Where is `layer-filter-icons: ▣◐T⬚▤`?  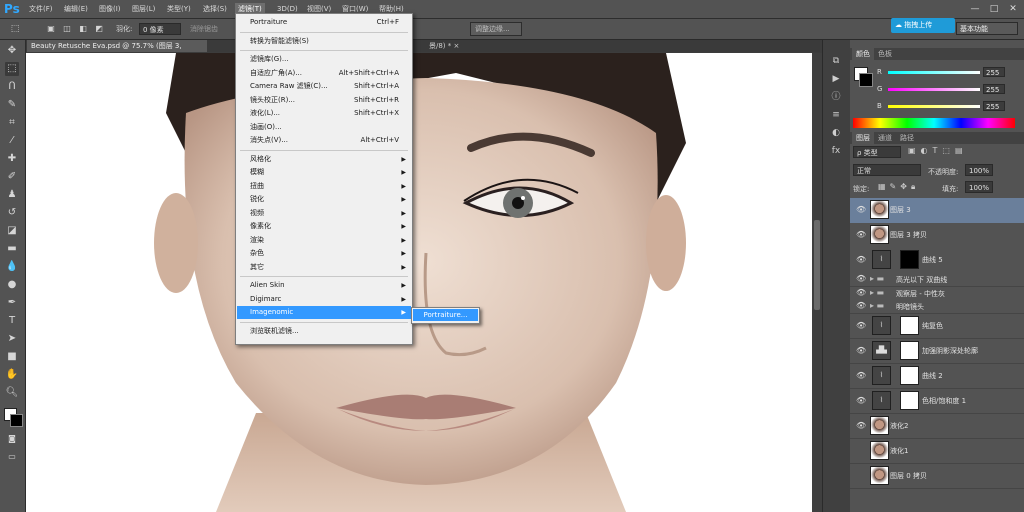 layer-filter-icons: ▣◐T⬚▤ is located at coordinates (938, 150).